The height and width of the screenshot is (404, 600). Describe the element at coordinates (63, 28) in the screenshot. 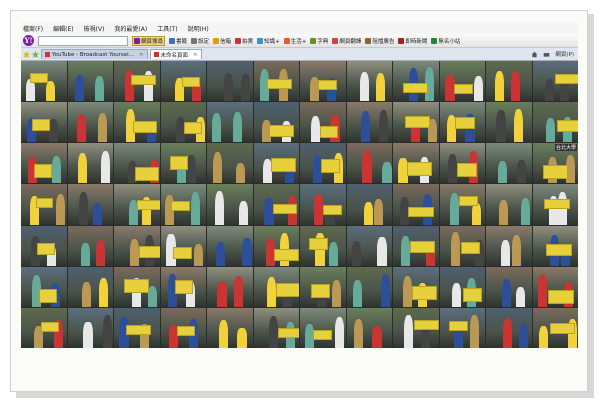

I see `menu-item: 編輯(E)` at that location.